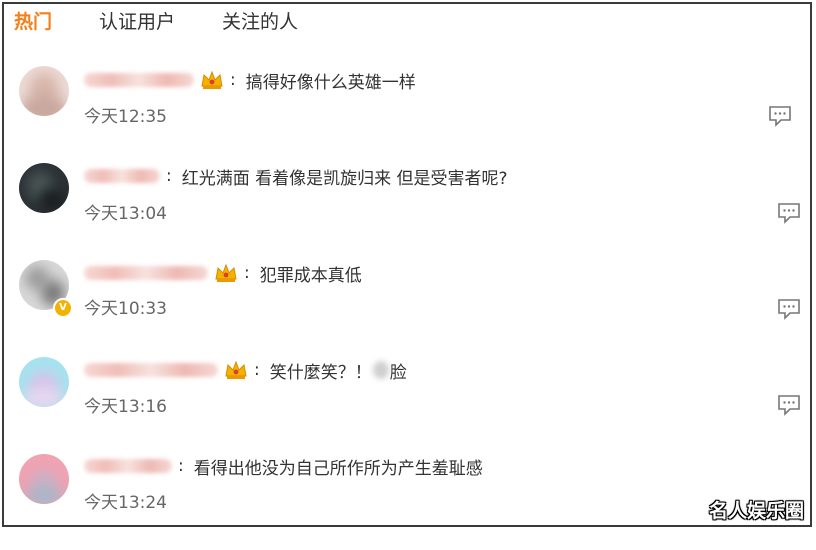 The height and width of the screenshot is (550, 816). What do you see at coordinates (398, 372) in the screenshot?
I see `comment-text-tail: 脸` at bounding box center [398, 372].